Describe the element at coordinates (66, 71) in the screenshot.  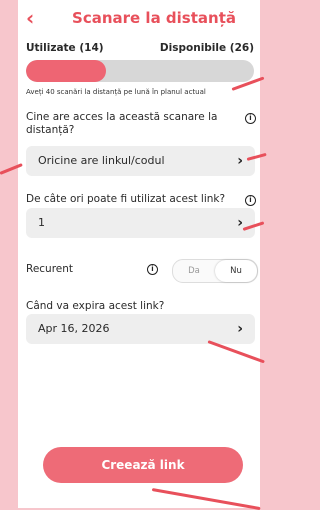
I see `usage-progress-fill` at that location.